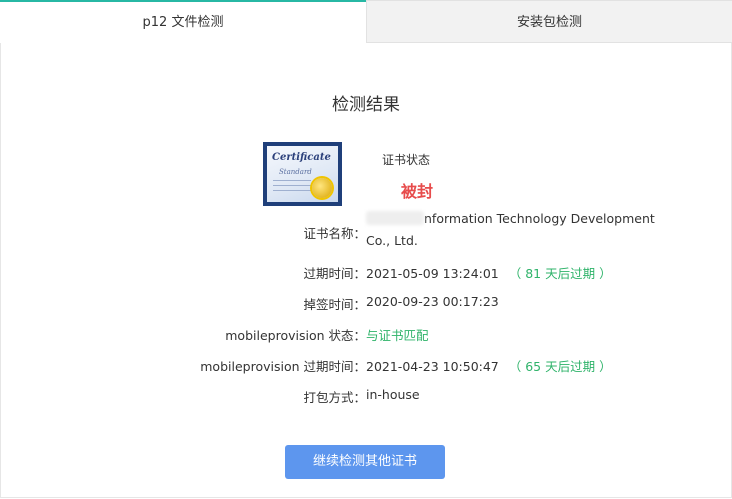  I want to click on continue-check-button: 继续检测其他证书, so click(365, 462).